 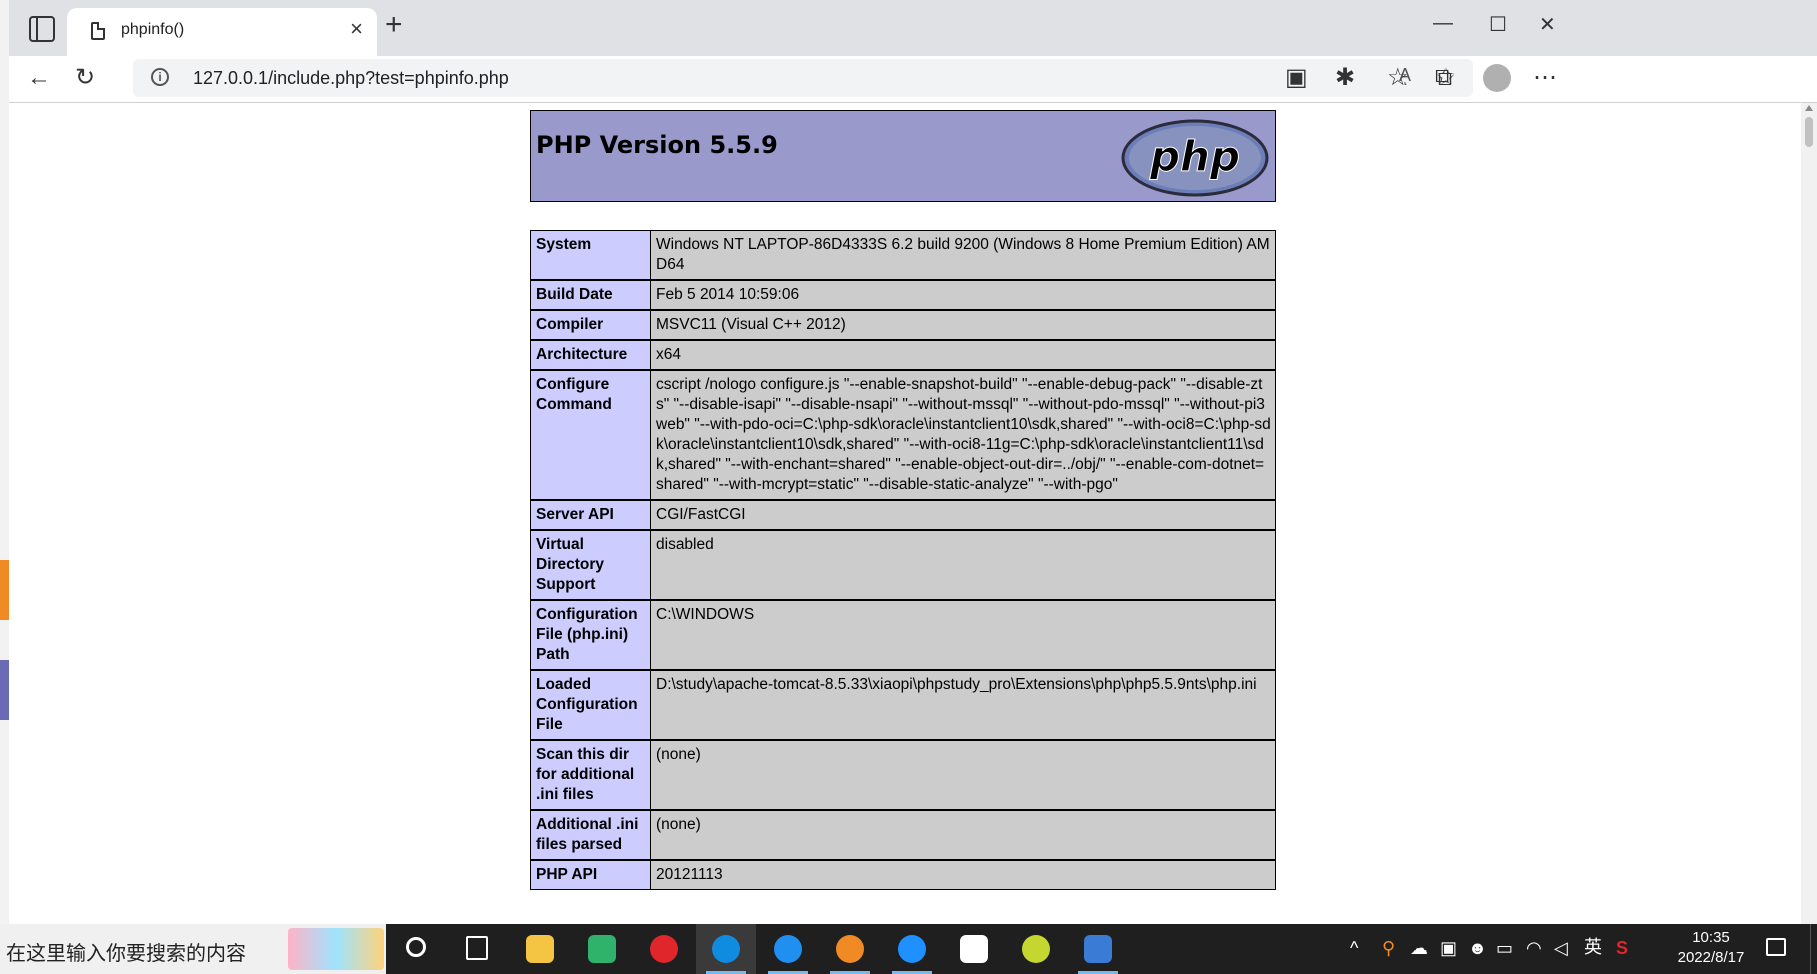 What do you see at coordinates (1419, 948) in the screenshot?
I see `tray-cloud-icon: ☁` at bounding box center [1419, 948].